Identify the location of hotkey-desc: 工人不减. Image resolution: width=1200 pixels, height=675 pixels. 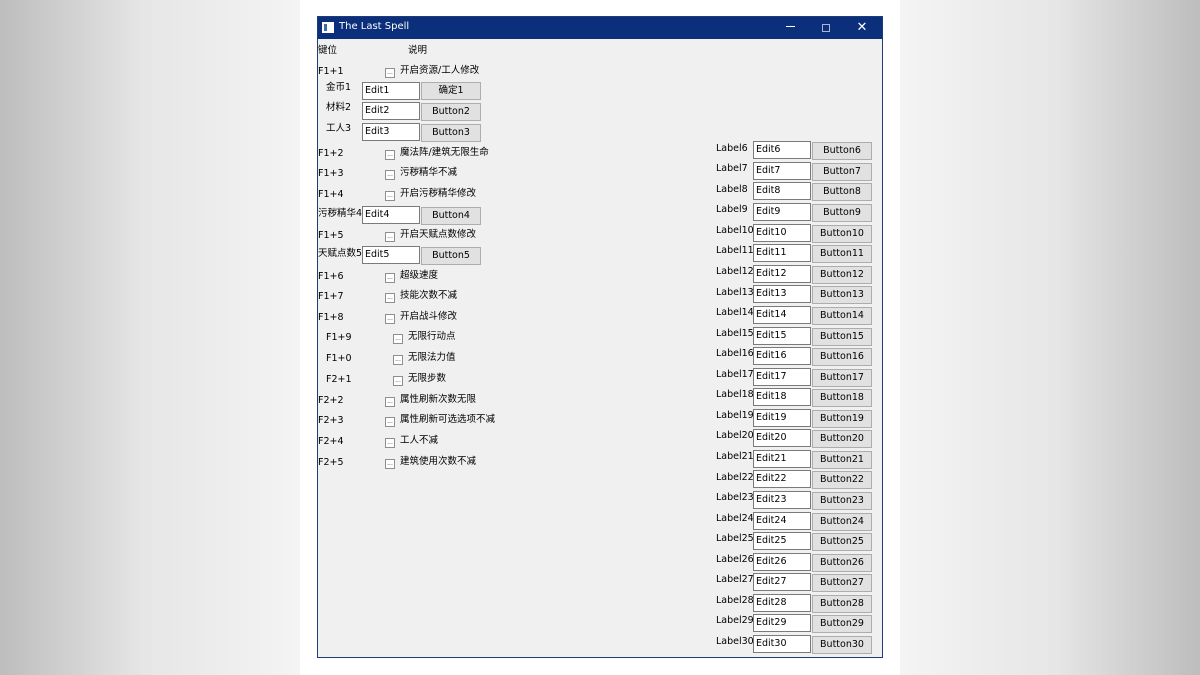
(419, 440).